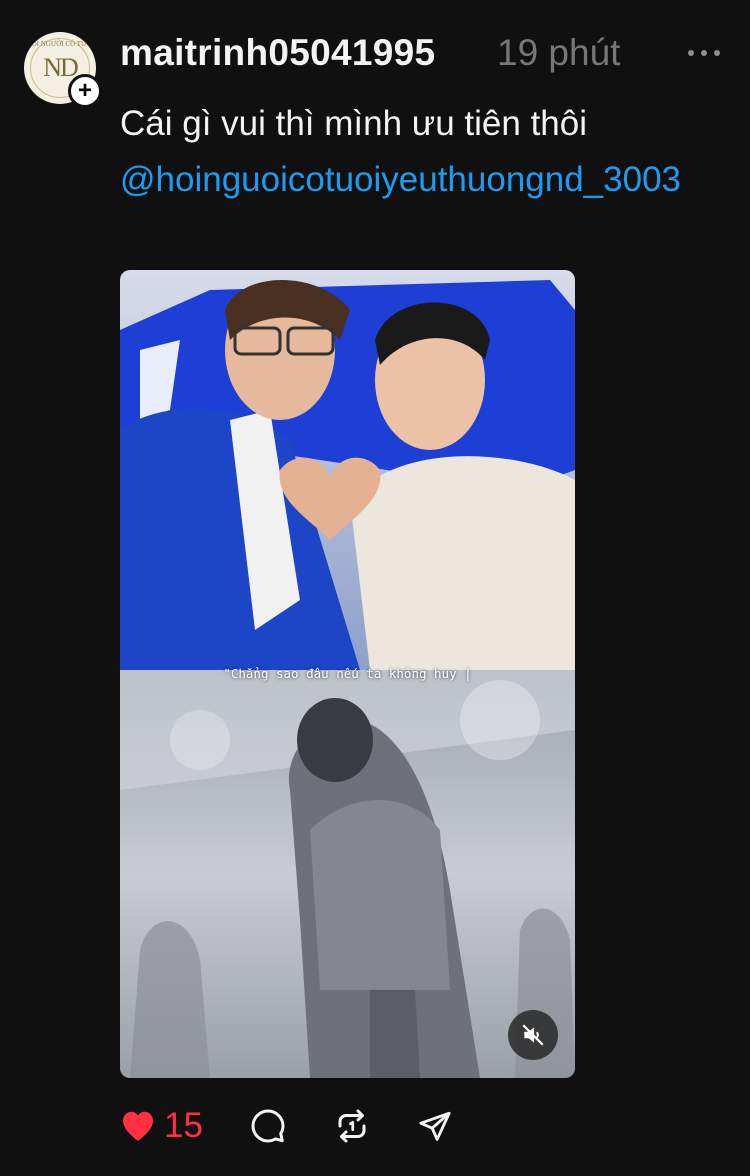  I want to click on comment-button, so click(268, 1126).